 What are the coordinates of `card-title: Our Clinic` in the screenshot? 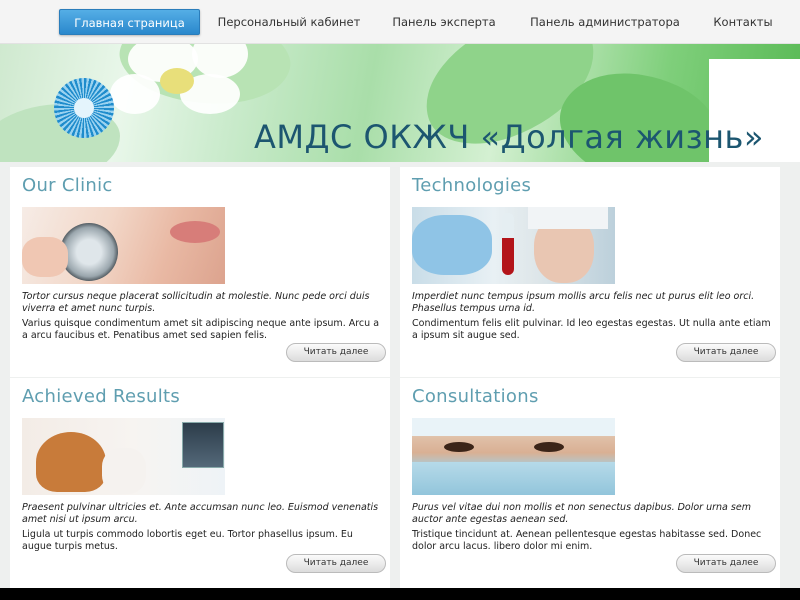 It's located at (67, 185).